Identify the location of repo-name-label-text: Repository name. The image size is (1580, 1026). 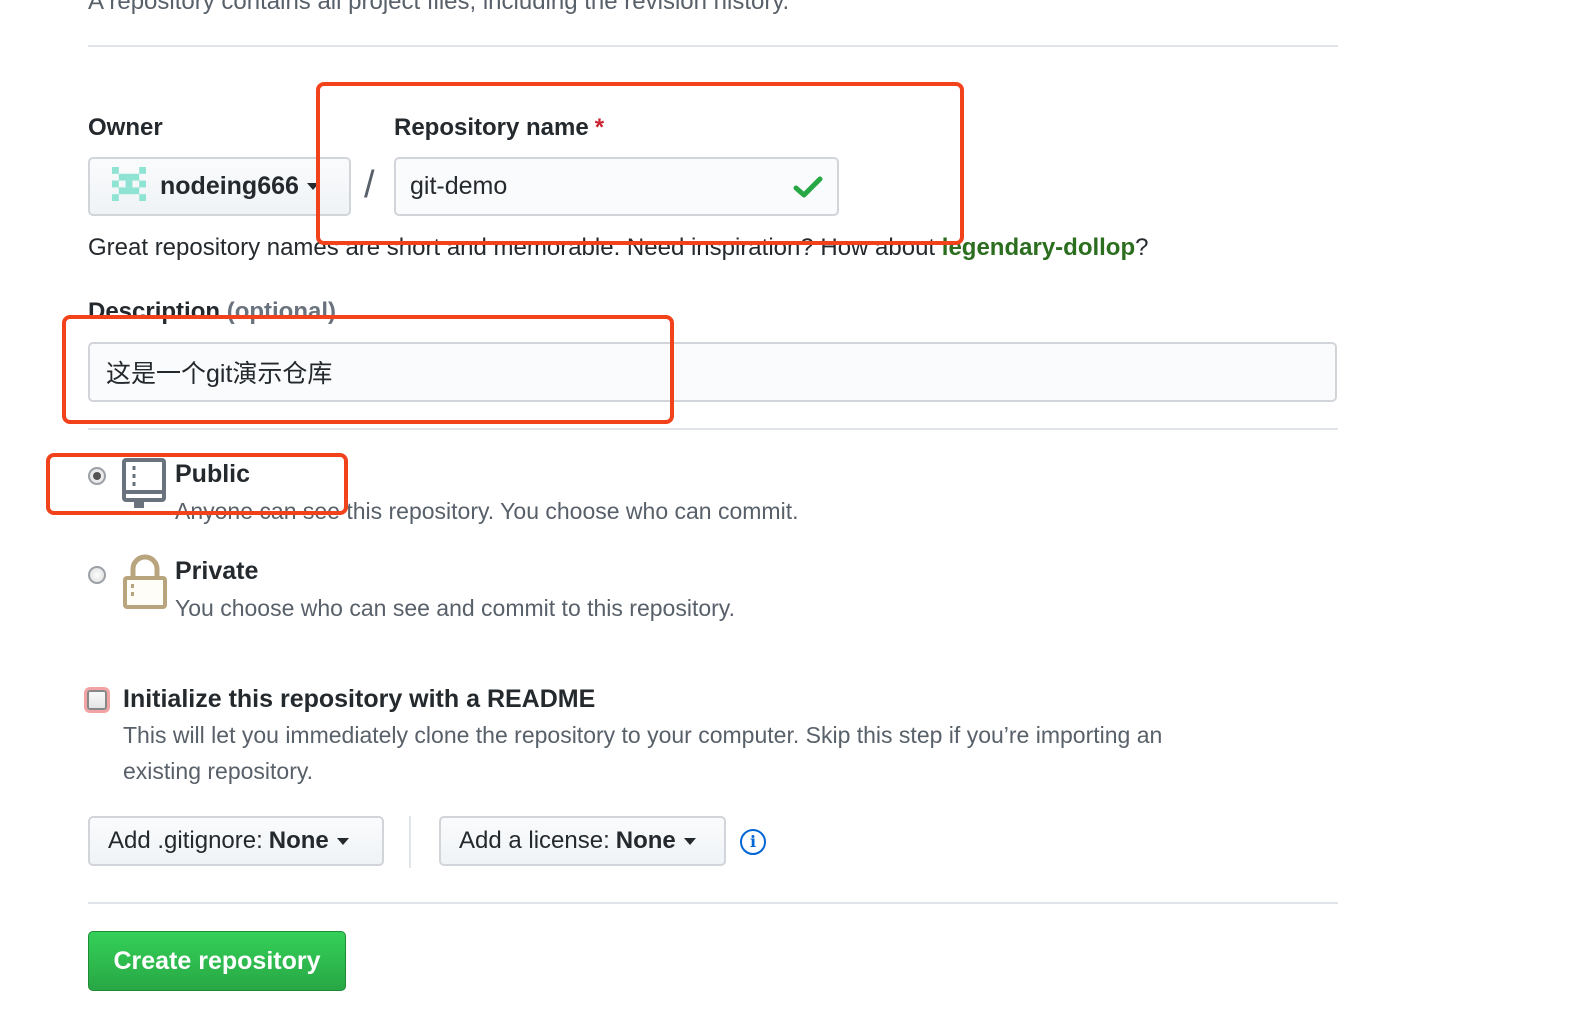
(491, 127).